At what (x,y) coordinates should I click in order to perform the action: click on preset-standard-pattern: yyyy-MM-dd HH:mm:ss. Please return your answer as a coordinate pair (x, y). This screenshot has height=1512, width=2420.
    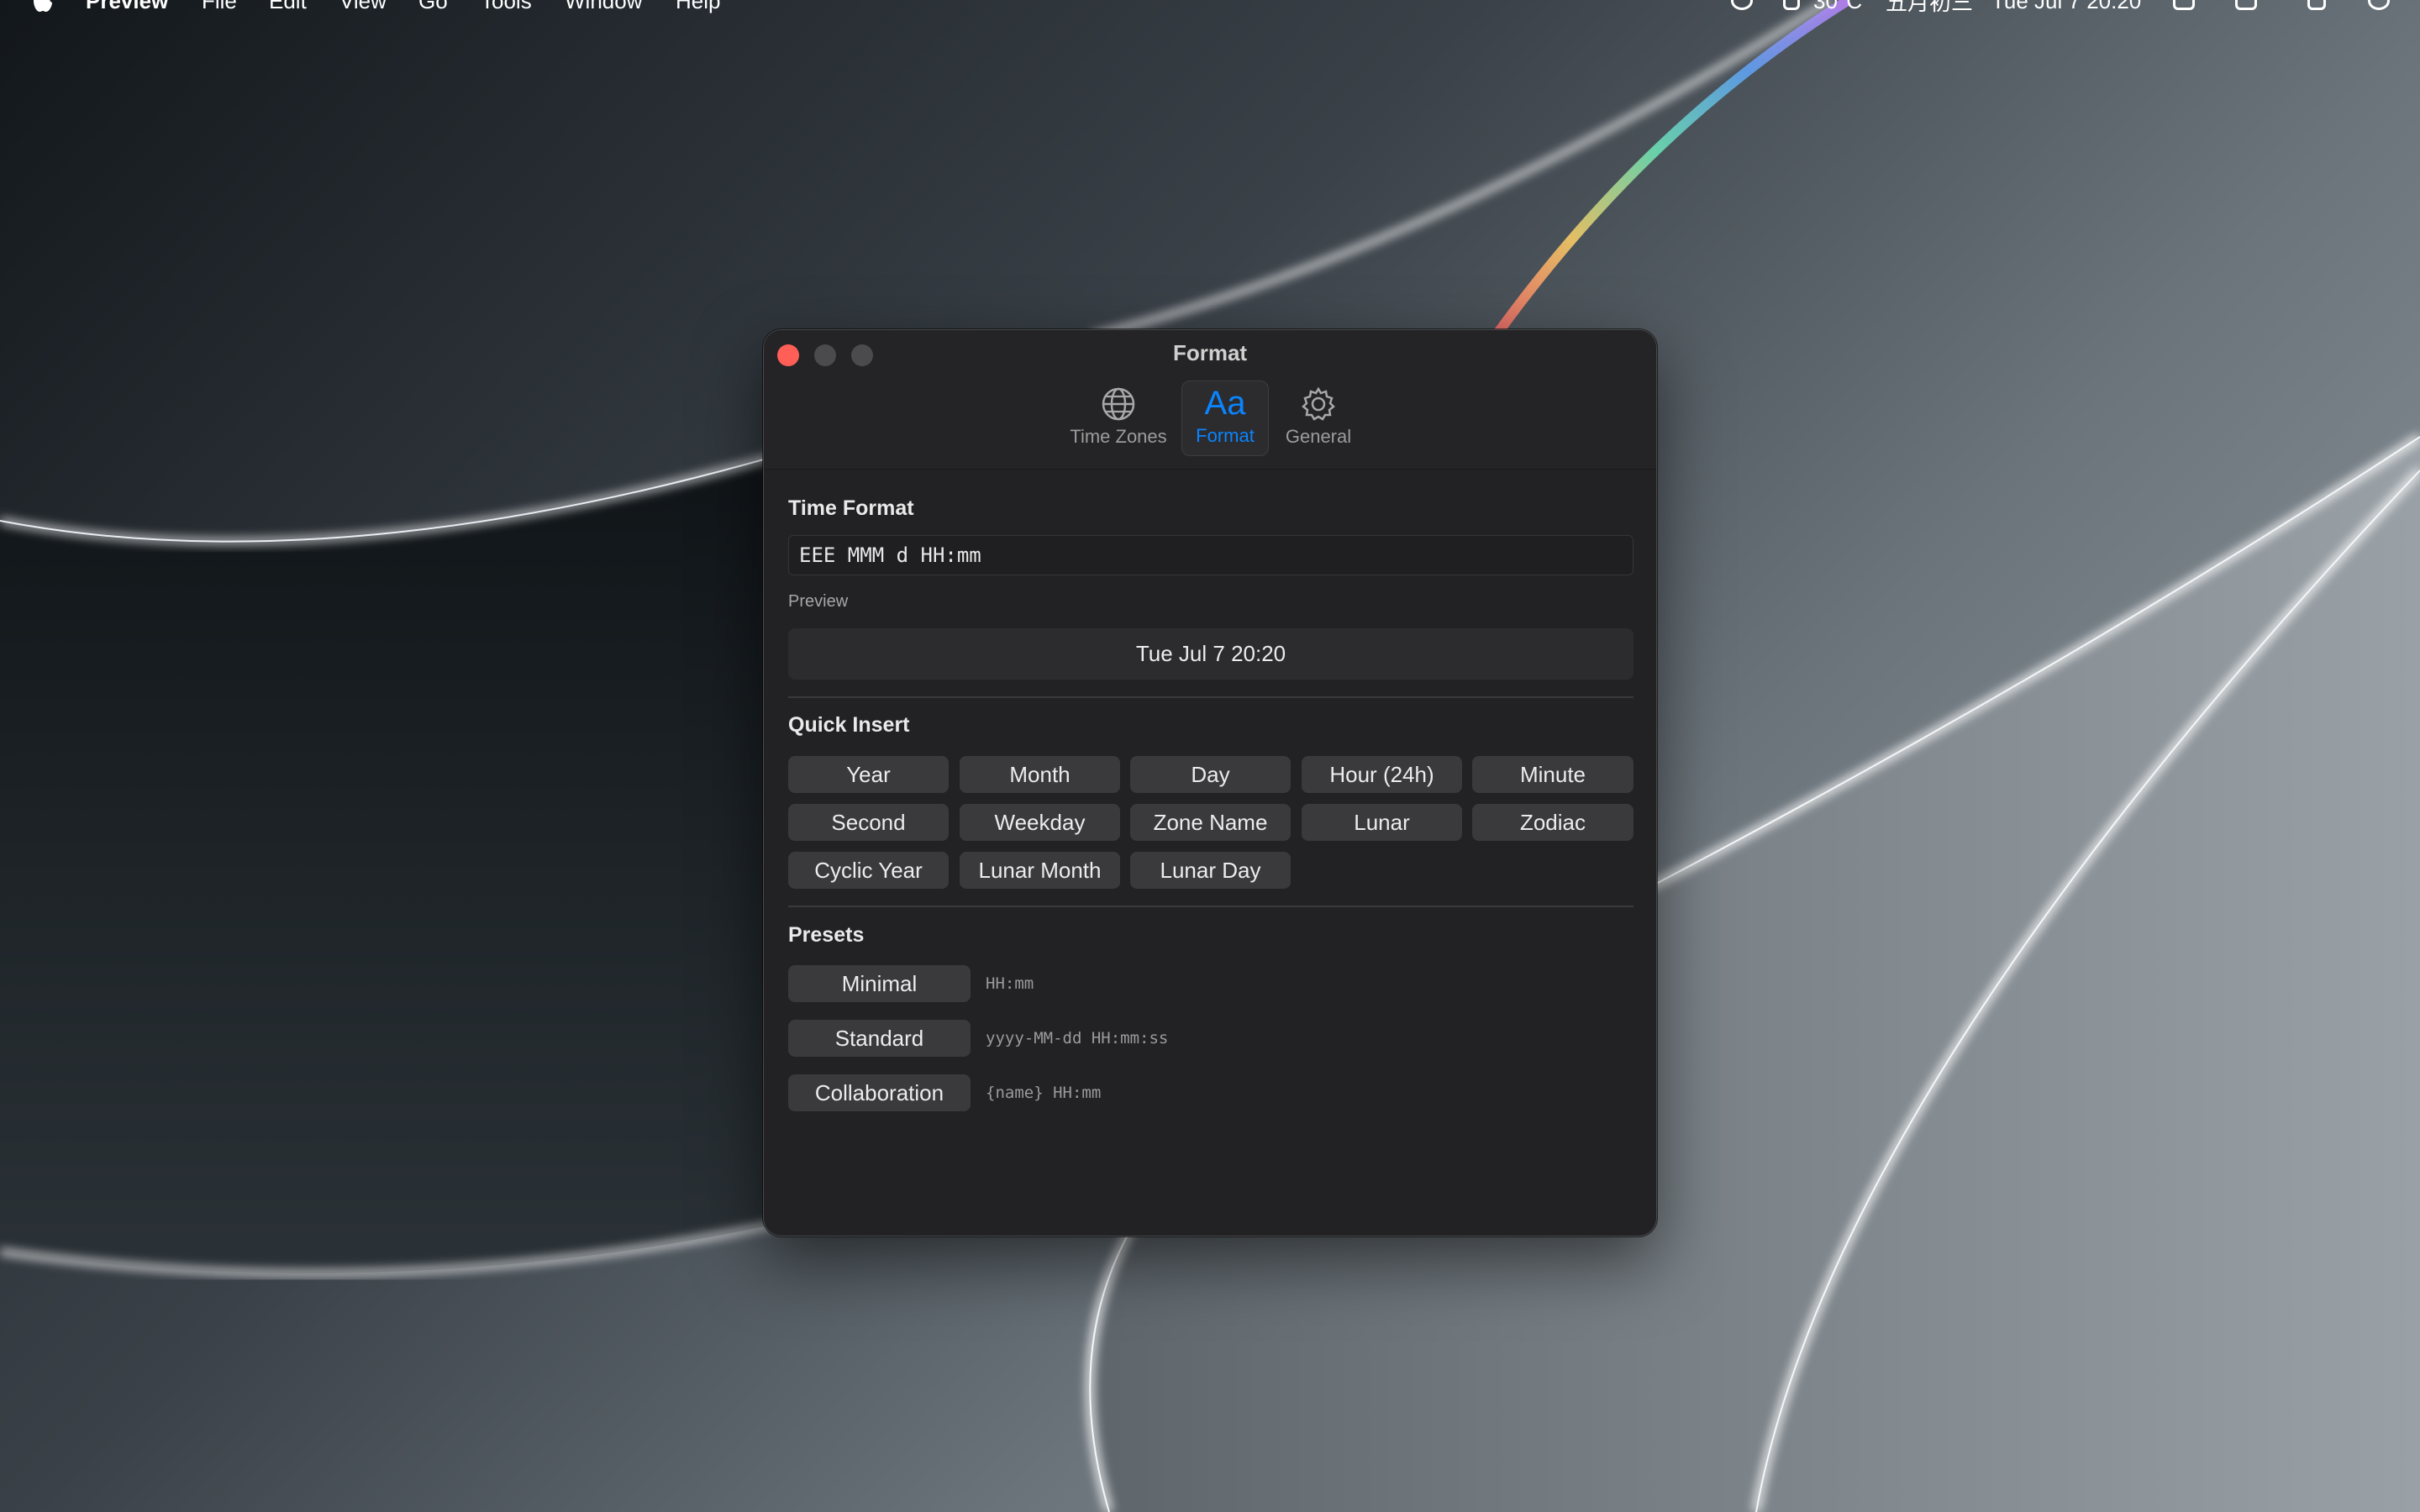
    Looking at the image, I should click on (1077, 1038).